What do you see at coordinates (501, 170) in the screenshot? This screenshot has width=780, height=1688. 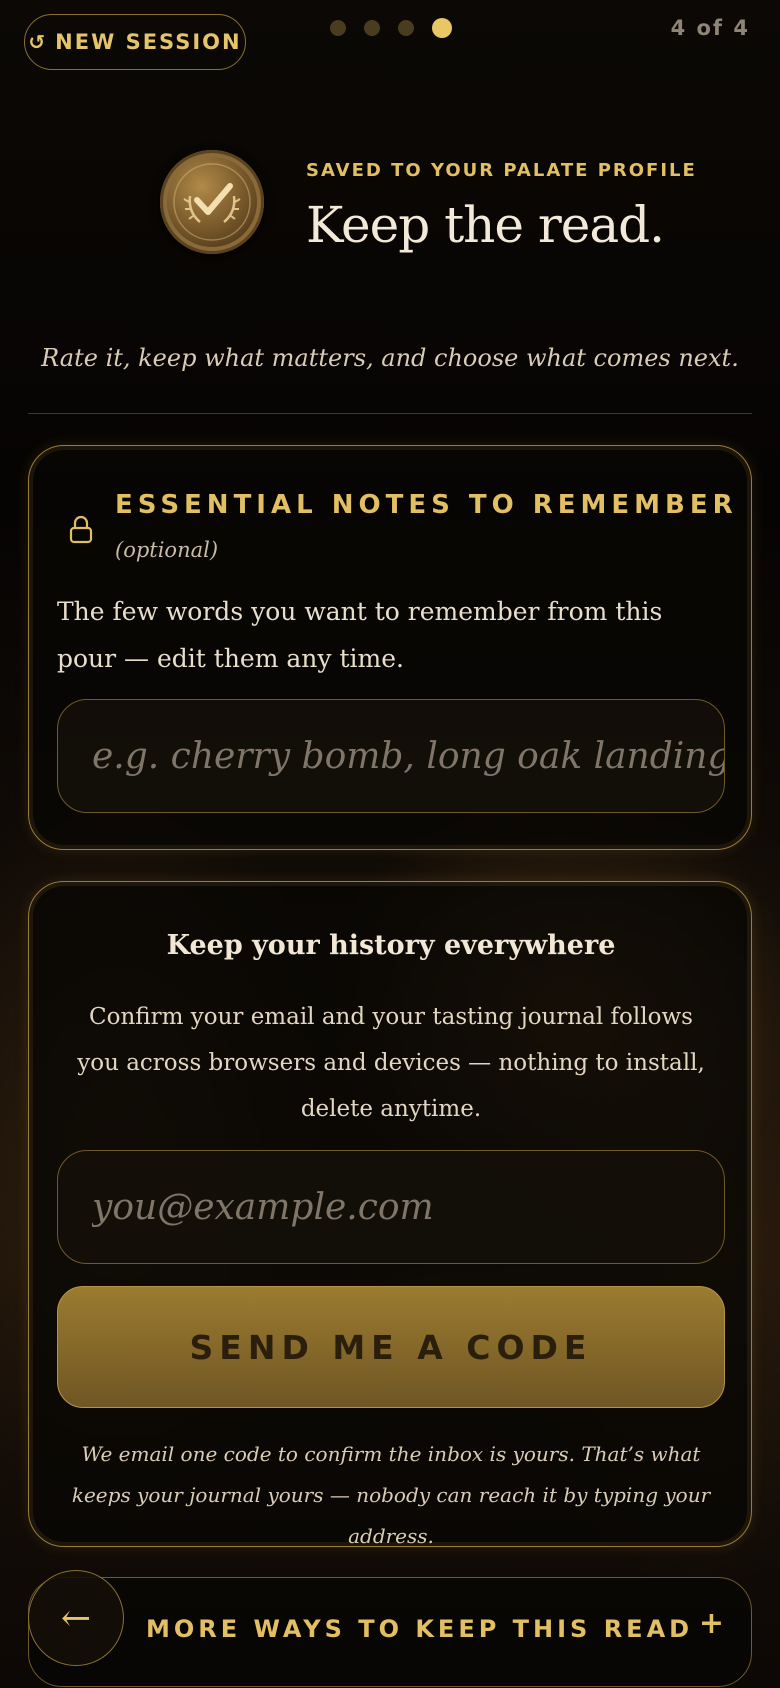 I see `saved-eyebrow: SAVED TO YOUR PALATE PROFILE` at bounding box center [501, 170].